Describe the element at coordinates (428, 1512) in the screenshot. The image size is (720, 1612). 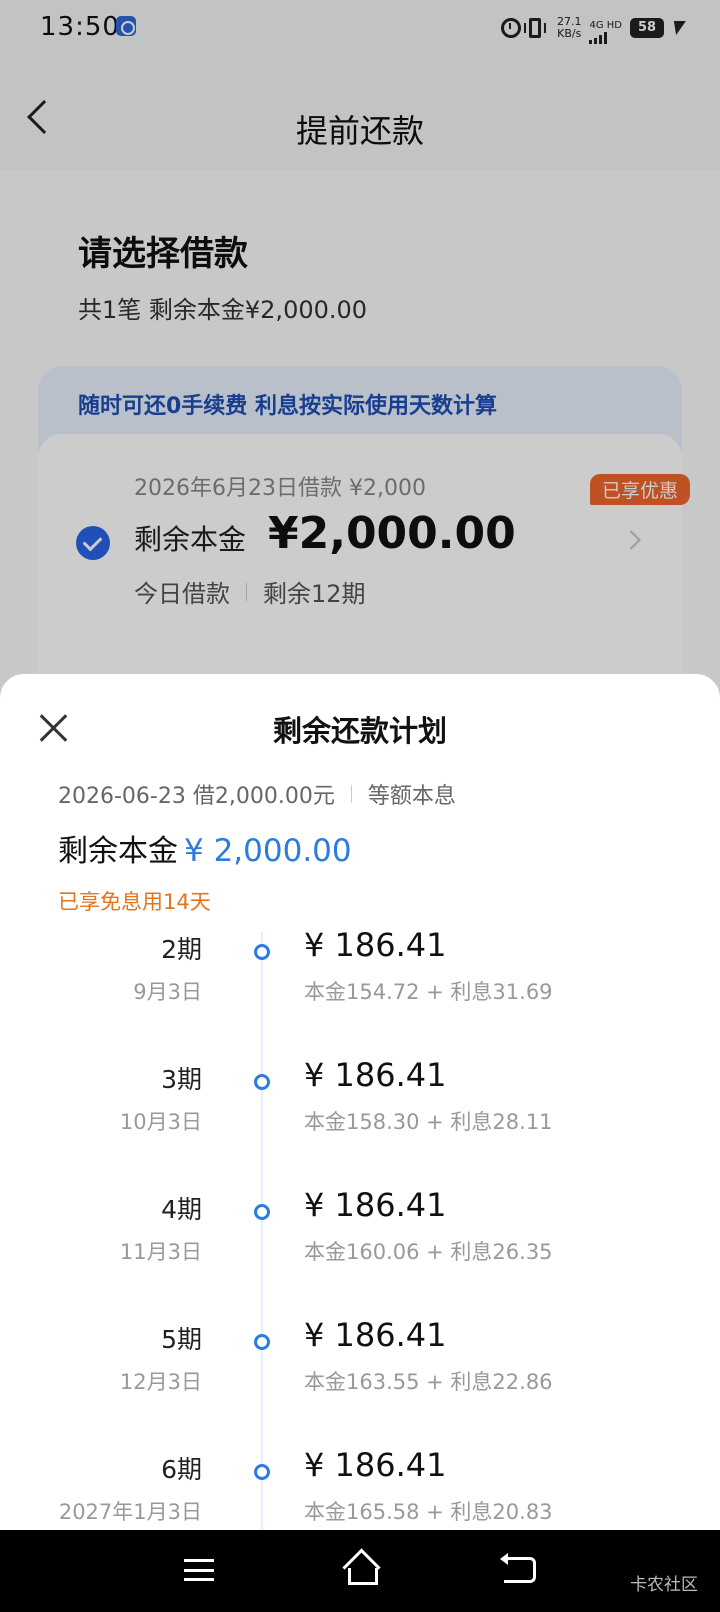
I see `schedule-detail: 本金165.58 + 利息20.83` at that location.